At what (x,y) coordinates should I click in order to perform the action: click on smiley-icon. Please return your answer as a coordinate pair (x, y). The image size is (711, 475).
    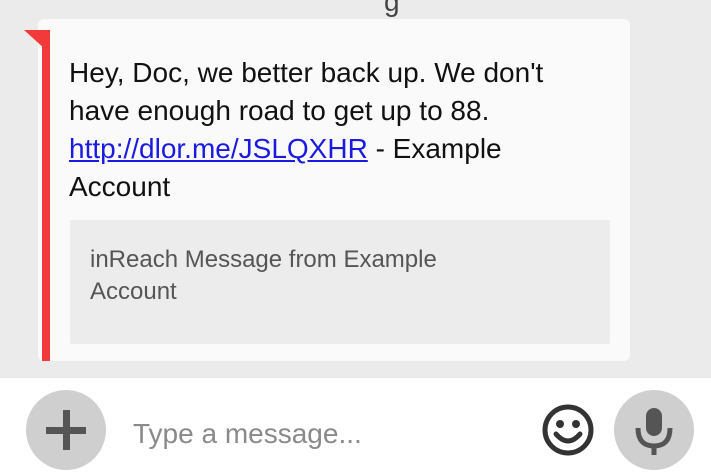
    Looking at the image, I should click on (568, 430).